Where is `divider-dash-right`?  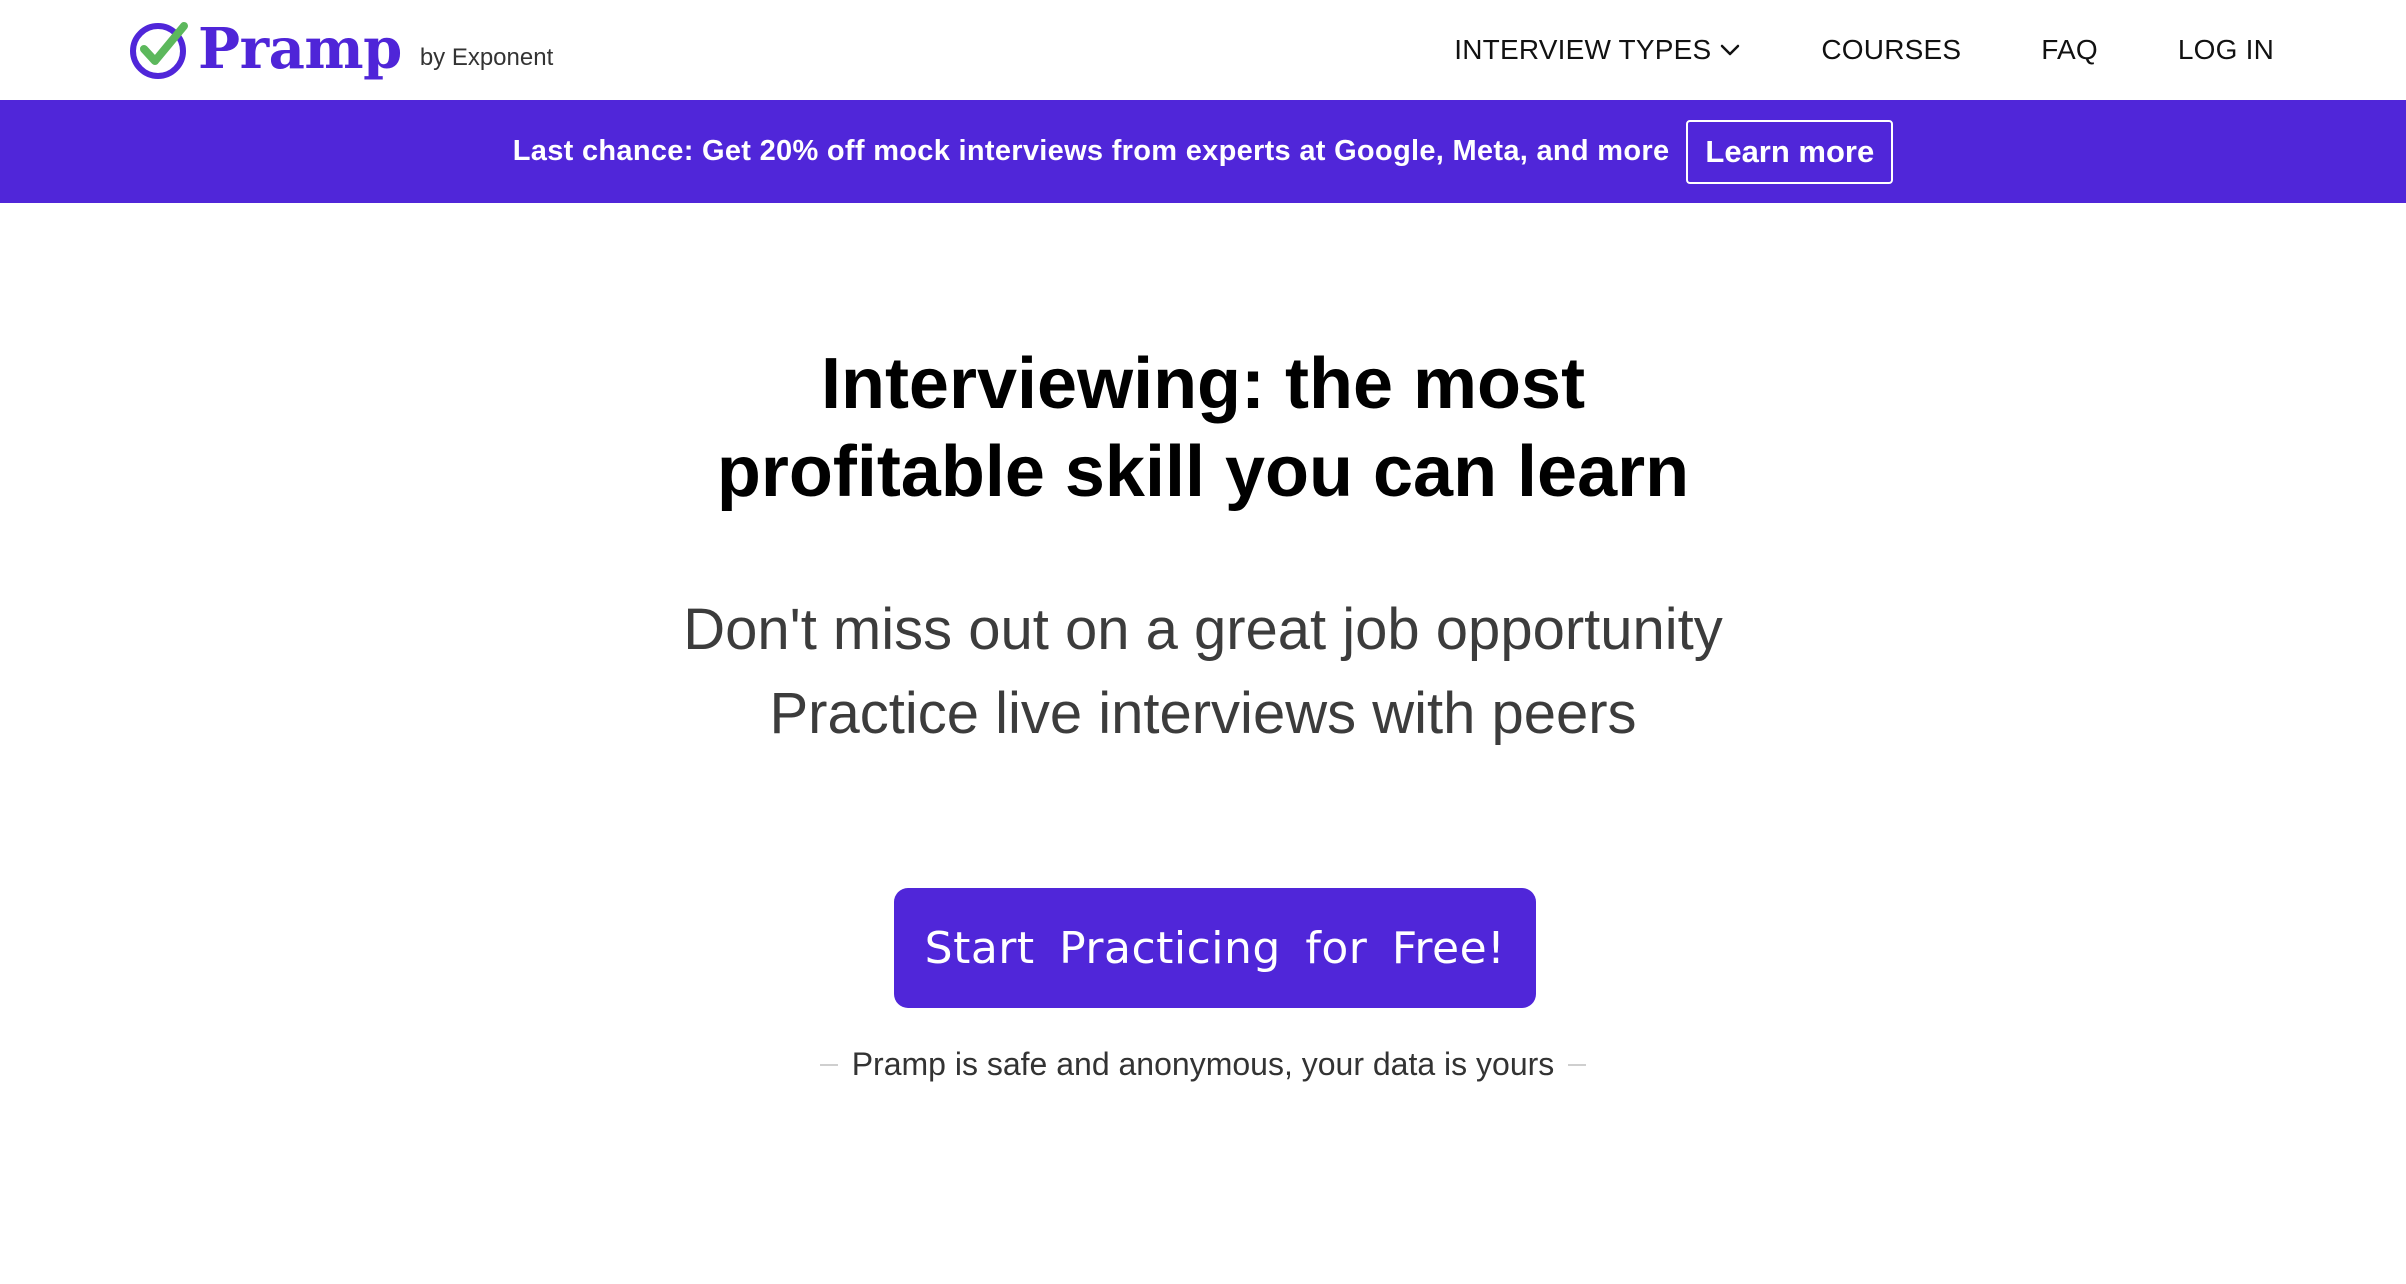
divider-dash-right is located at coordinates (1577, 1064).